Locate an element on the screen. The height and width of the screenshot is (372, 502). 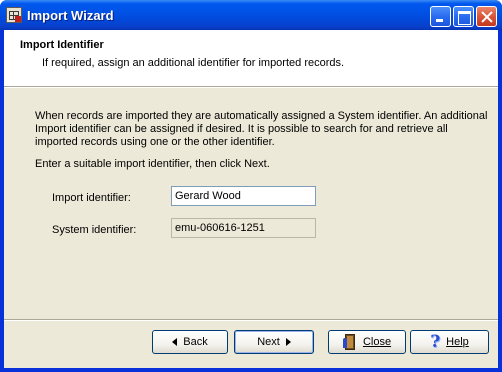
close-button-label: Close is located at coordinates (377, 342).